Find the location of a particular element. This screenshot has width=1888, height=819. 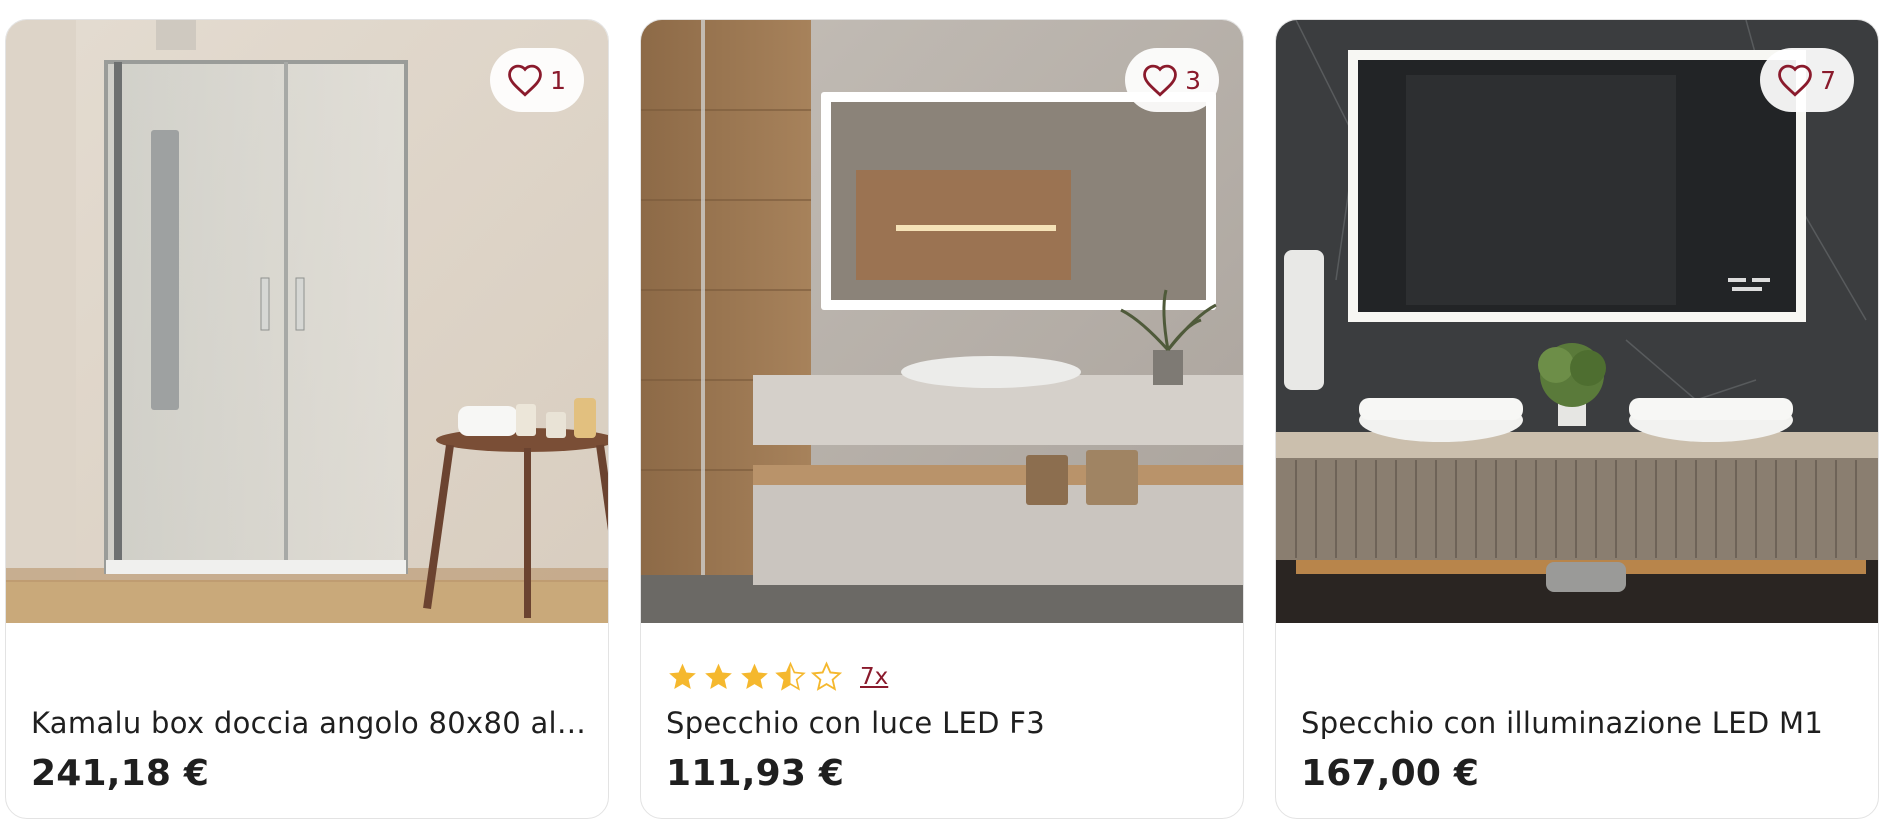

favorite-button: 3 is located at coordinates (1172, 80).